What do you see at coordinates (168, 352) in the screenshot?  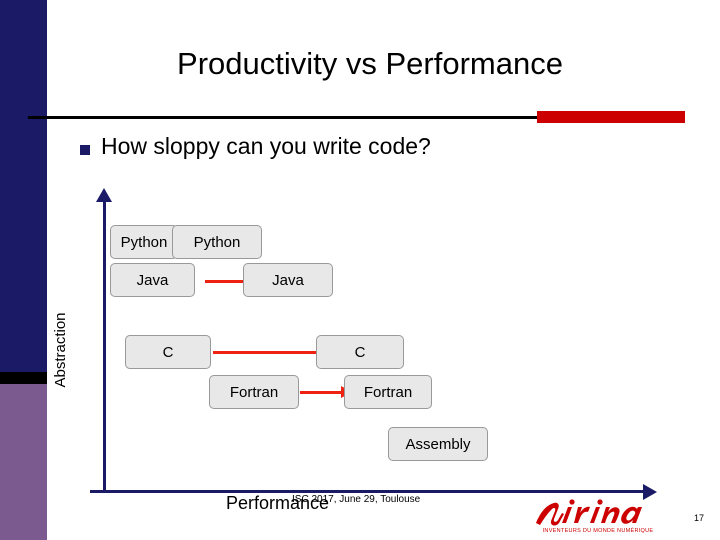 I see `box-c-left: C` at bounding box center [168, 352].